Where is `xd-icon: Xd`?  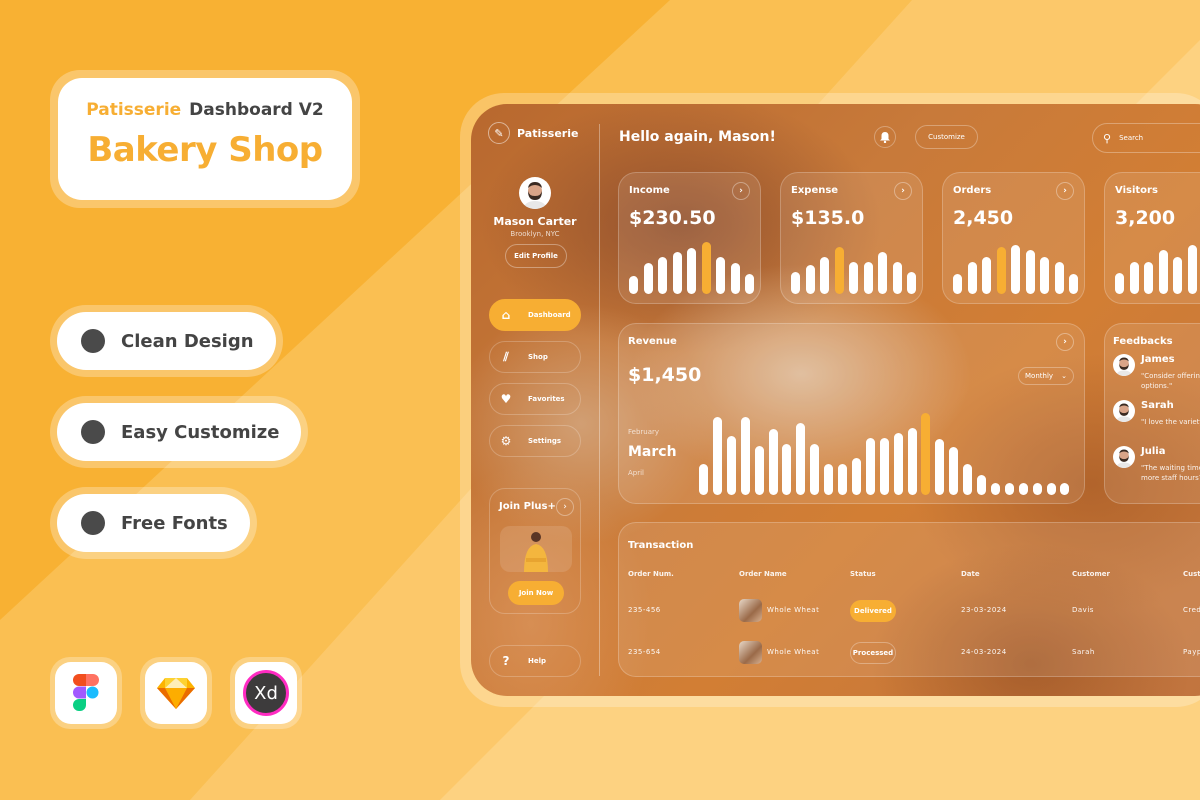 xd-icon: Xd is located at coordinates (266, 693).